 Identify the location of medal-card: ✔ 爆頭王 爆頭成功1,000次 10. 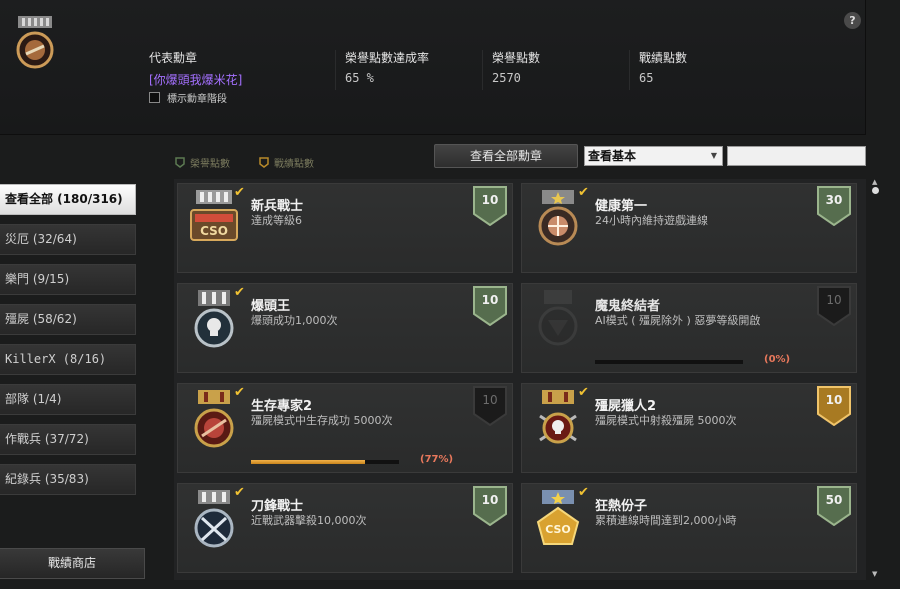
(345, 328).